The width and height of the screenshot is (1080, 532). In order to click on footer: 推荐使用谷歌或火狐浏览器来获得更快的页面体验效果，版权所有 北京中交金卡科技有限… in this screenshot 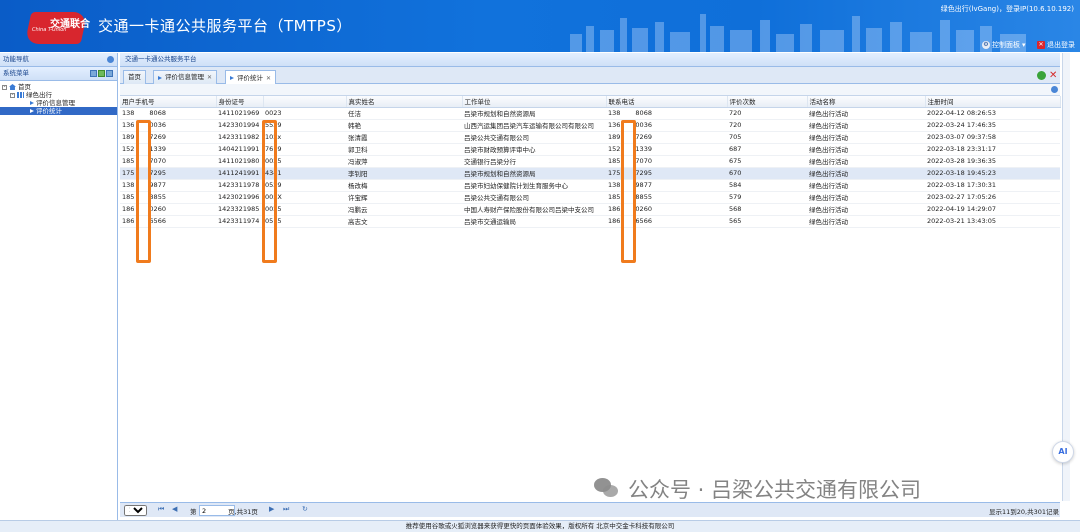, I will do `click(540, 526)`.